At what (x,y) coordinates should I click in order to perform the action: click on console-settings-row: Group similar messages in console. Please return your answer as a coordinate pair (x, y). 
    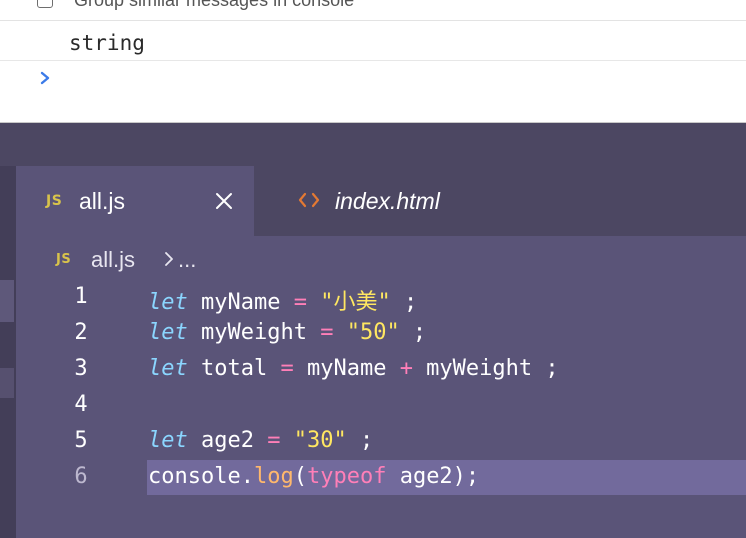
    Looking at the image, I should click on (373, 10).